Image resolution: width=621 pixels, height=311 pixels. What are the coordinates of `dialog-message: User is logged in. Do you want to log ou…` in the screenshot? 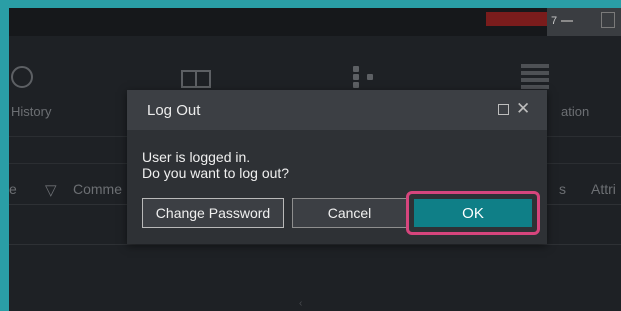 It's located at (215, 165).